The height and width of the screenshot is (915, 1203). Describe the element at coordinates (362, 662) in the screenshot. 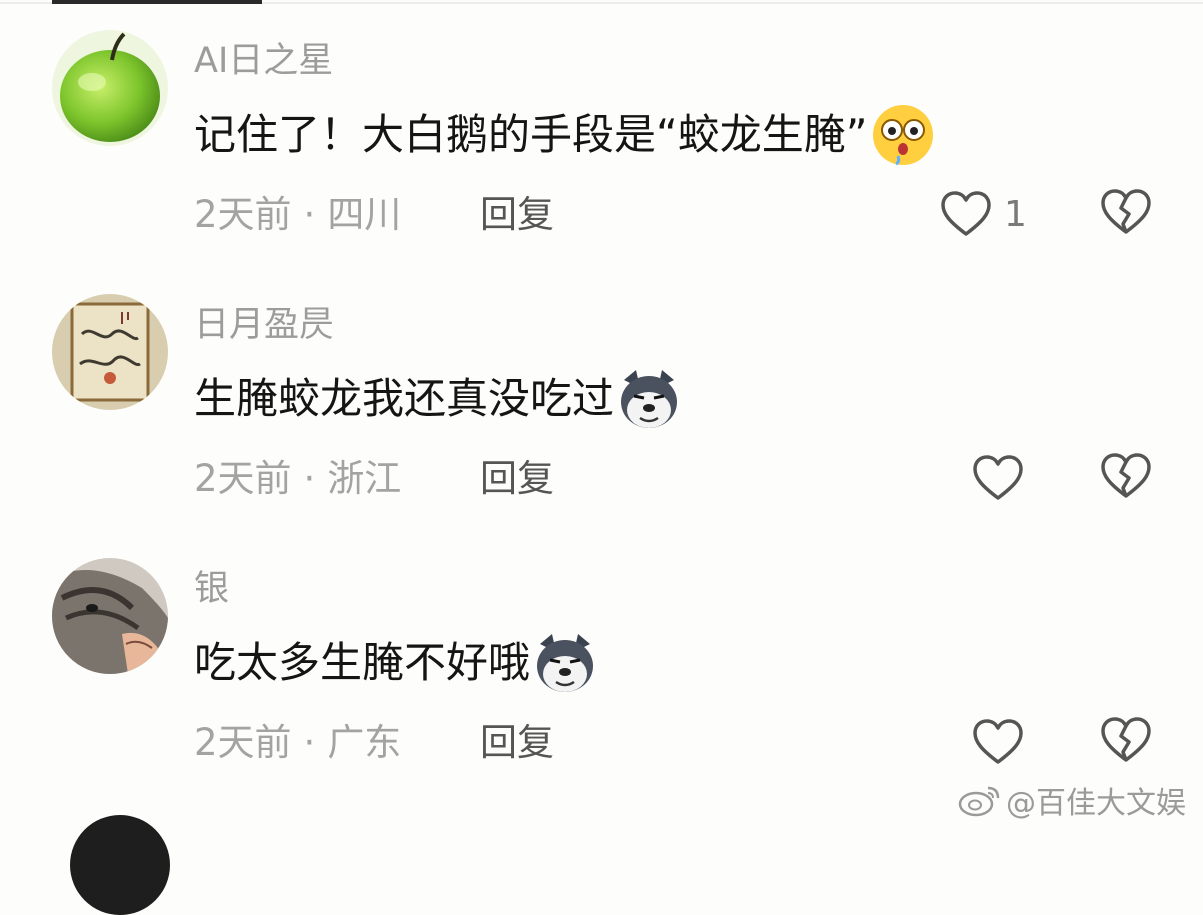

I see `comment-text-body: 吃太多生腌不好哦` at that location.